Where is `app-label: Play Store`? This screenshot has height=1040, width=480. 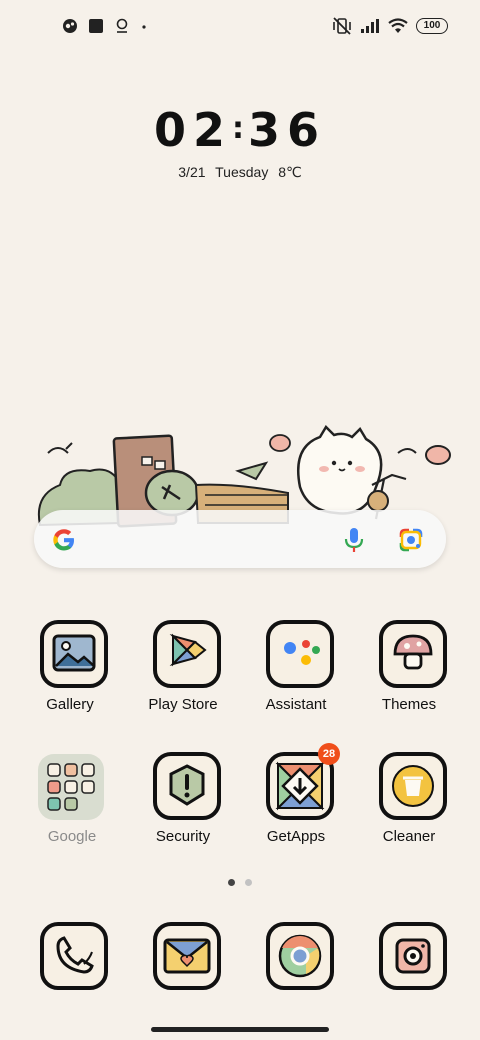 app-label: Play Store is located at coordinates (183, 704).